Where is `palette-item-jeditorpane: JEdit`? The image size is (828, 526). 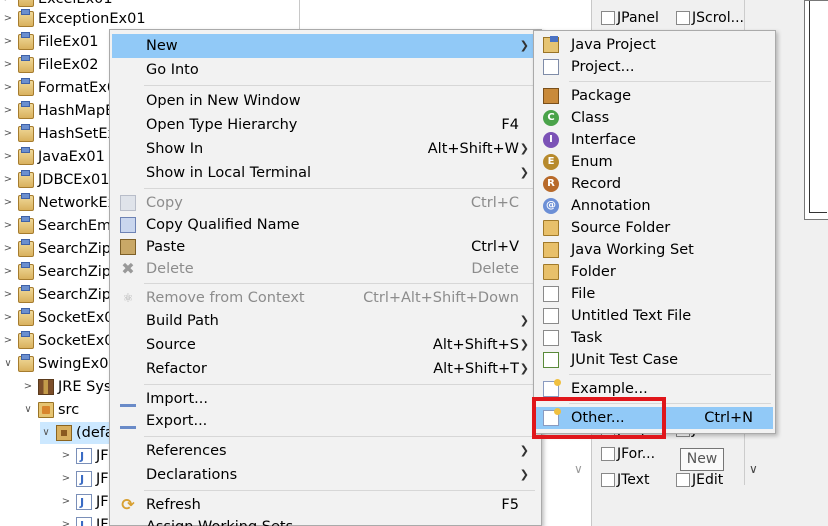 palette-item-jeditorpane: JEdit is located at coordinates (699, 480).